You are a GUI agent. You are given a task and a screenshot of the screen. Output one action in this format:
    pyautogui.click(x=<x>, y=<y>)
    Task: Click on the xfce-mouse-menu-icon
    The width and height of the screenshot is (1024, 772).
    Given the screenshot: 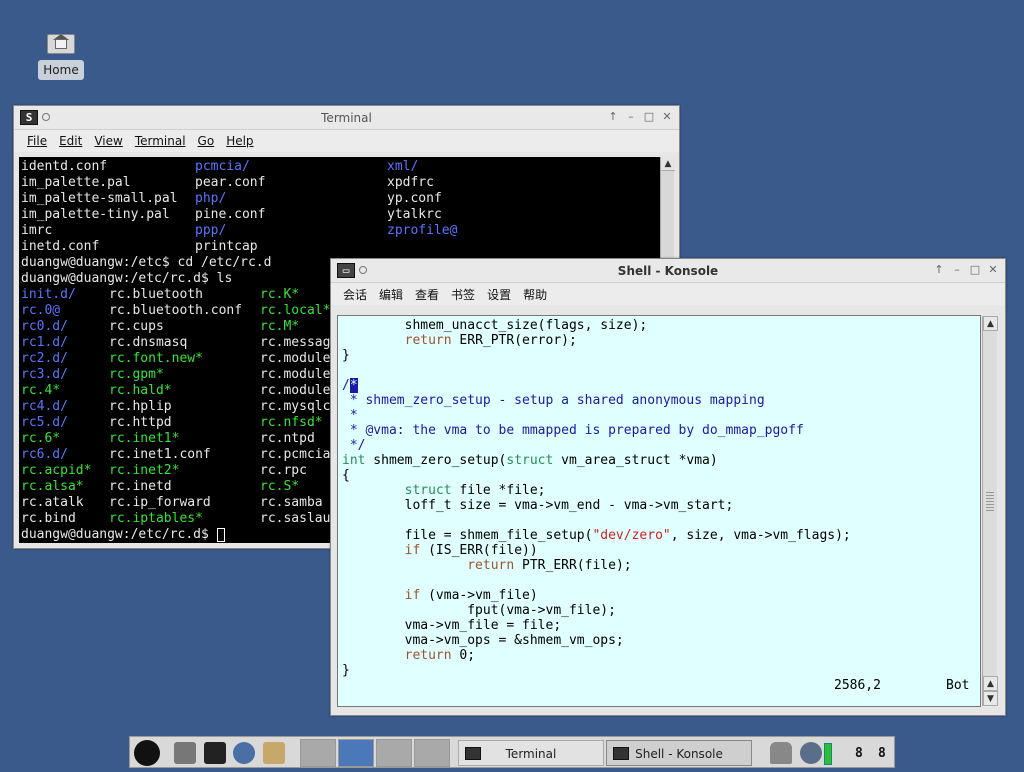 What is the action you would take?
    pyautogui.click(x=147, y=753)
    